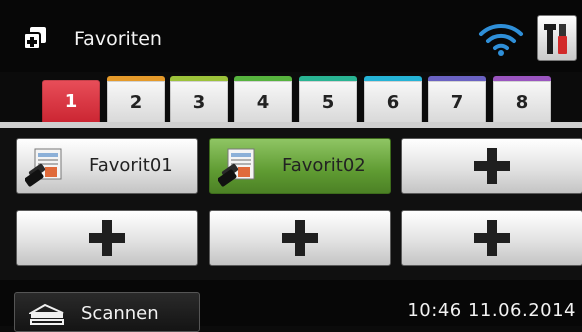  What do you see at coordinates (324, 165) in the screenshot?
I see `favorite-label-2: Favorit02` at bounding box center [324, 165].